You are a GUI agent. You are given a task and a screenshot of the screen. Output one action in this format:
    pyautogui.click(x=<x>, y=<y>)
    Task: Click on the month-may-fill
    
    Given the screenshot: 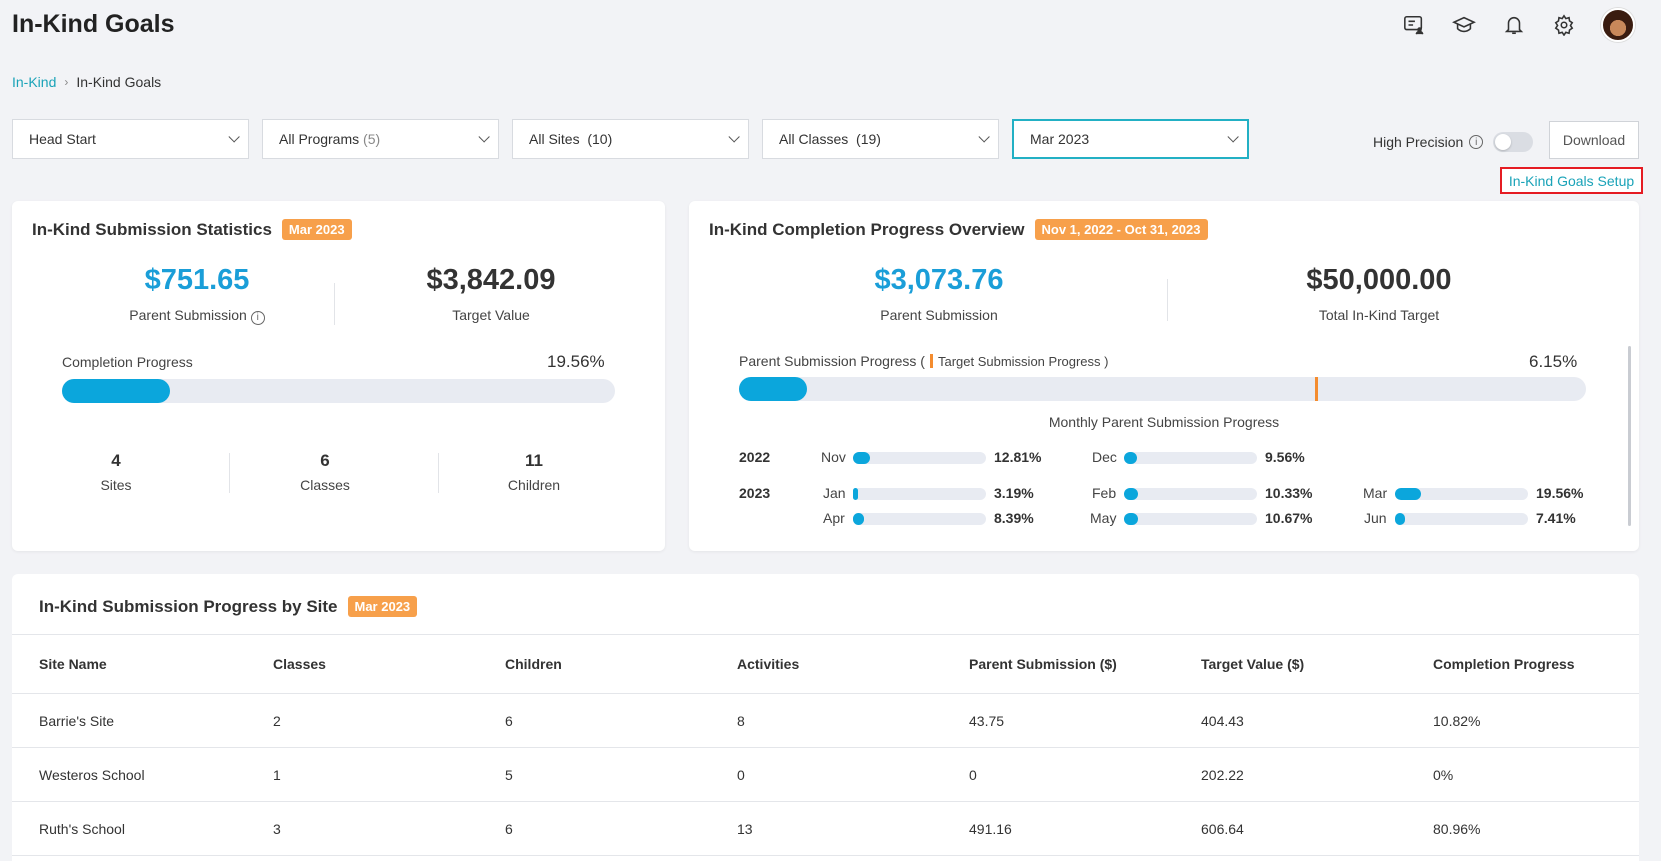 What is the action you would take?
    pyautogui.click(x=1131, y=519)
    